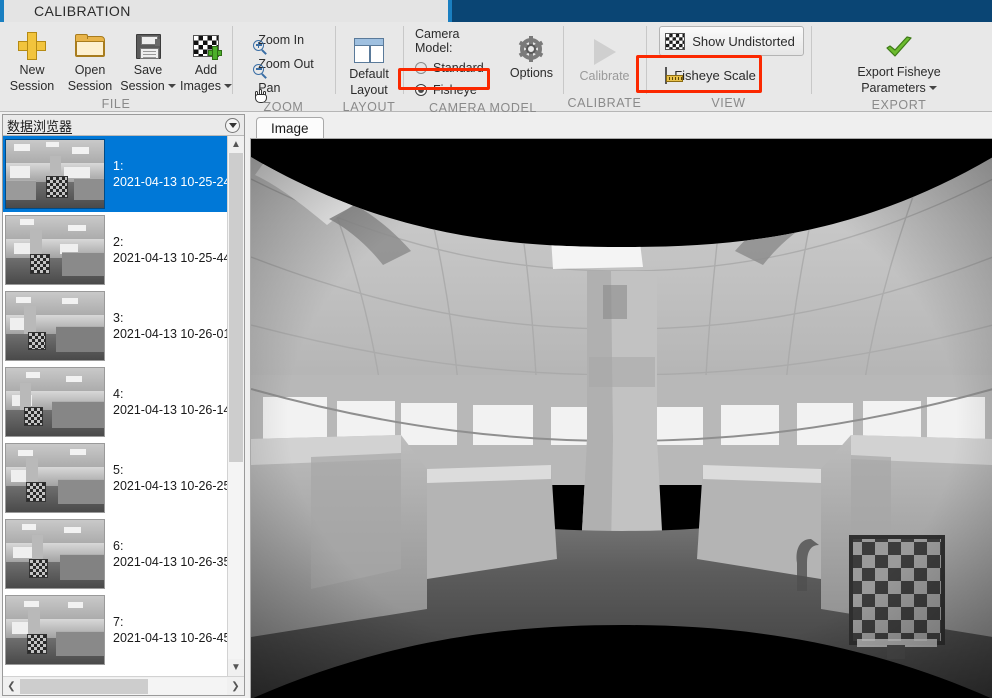 This screenshot has height=698, width=992. Describe the element at coordinates (118, 394) in the screenshot. I see `list-item-index: 4:` at that location.